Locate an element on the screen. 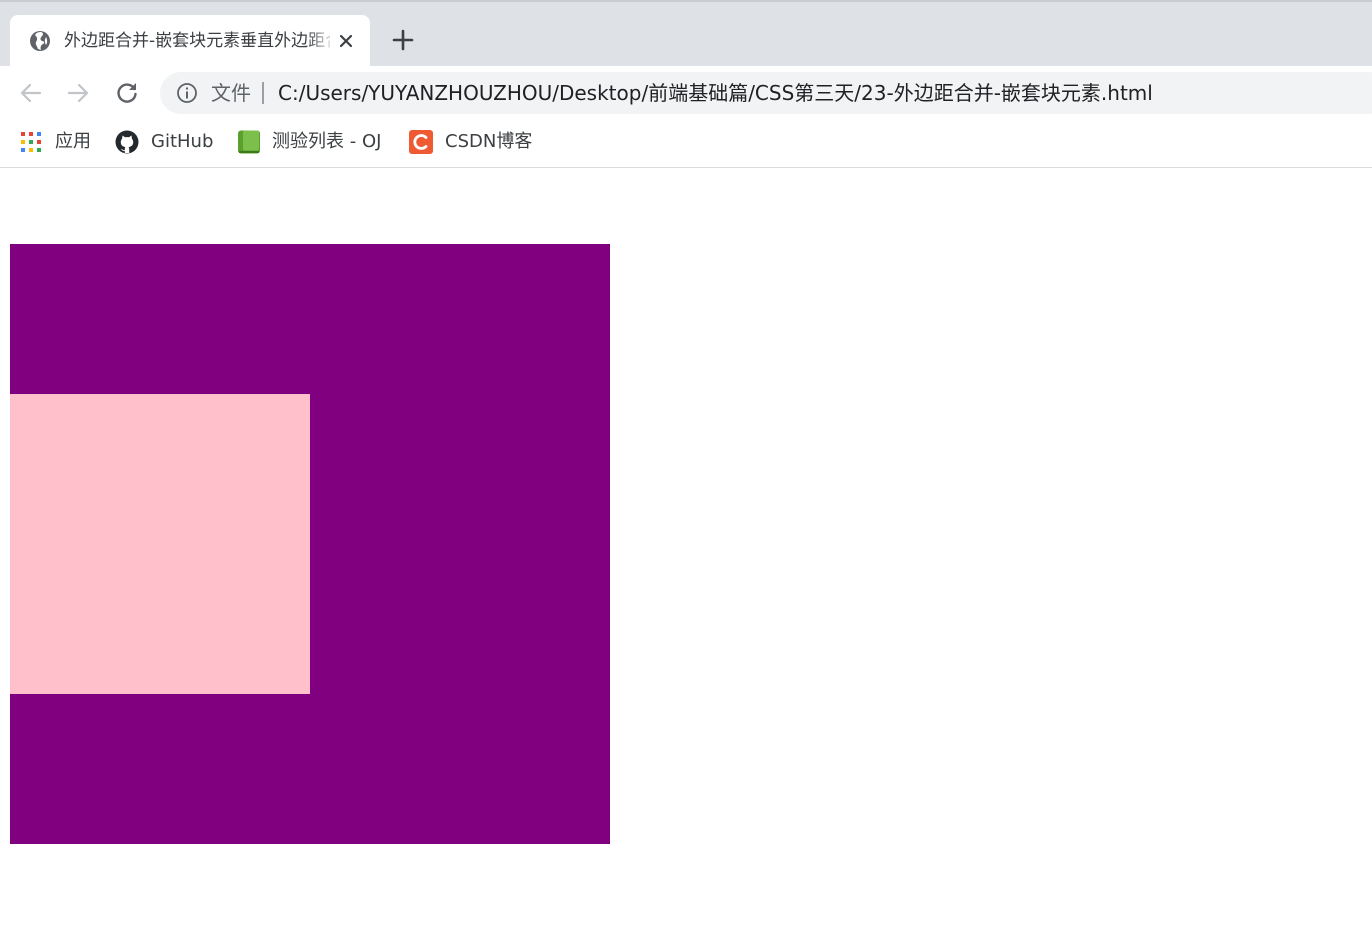  apps-grid-icon is located at coordinates (31, 142).